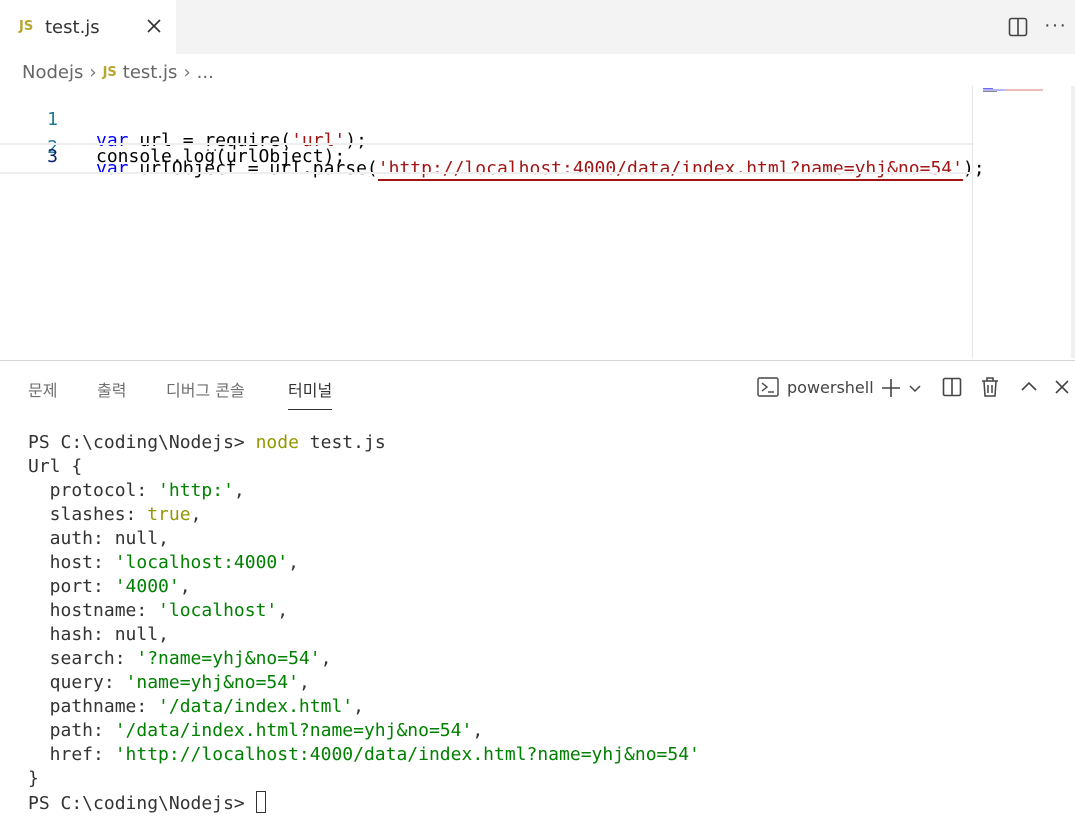 Image resolution: width=1075 pixels, height=826 pixels. What do you see at coordinates (310, 393) in the screenshot?
I see `tab-terminal: 터미널` at bounding box center [310, 393].